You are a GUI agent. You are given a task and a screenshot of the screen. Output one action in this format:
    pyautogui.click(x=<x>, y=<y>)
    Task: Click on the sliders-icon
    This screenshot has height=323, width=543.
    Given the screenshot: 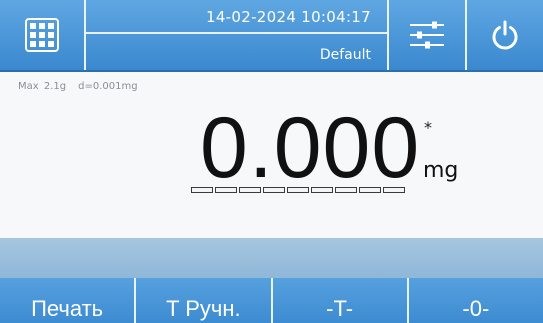 What is the action you would take?
    pyautogui.click(x=427, y=35)
    